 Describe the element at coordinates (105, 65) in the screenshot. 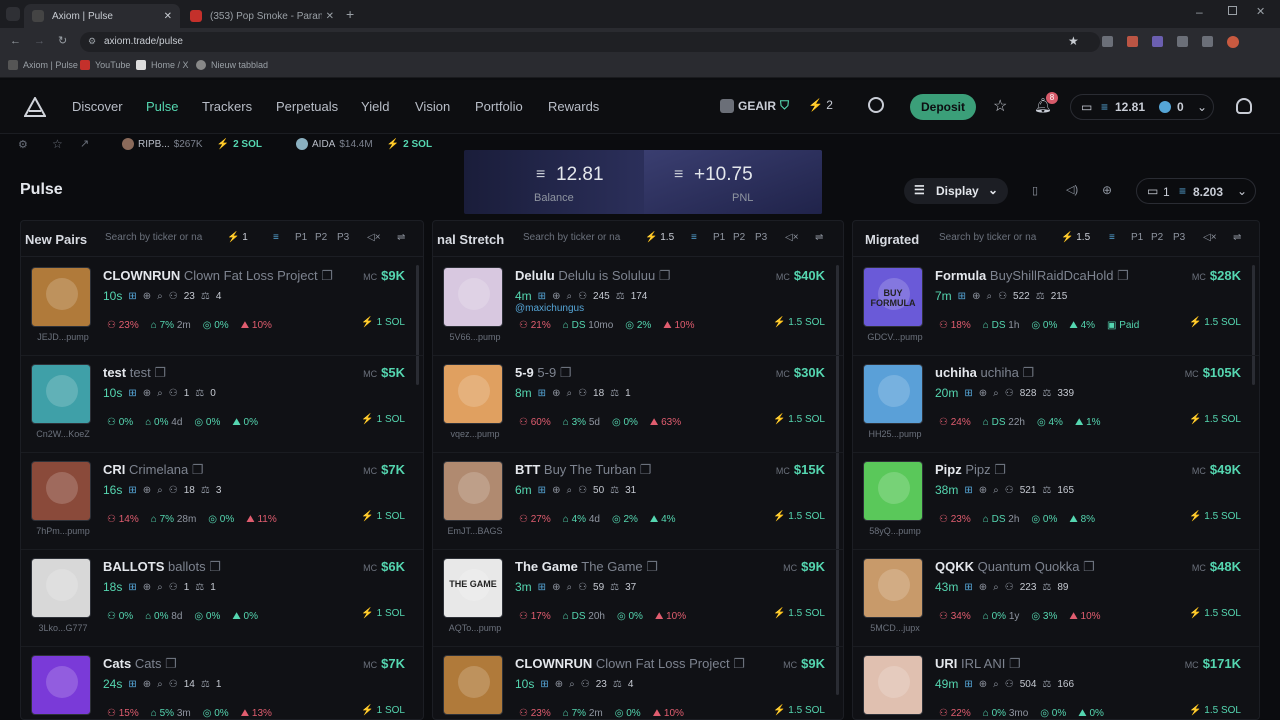

I see `bookmark-youtube: YouTube` at that location.